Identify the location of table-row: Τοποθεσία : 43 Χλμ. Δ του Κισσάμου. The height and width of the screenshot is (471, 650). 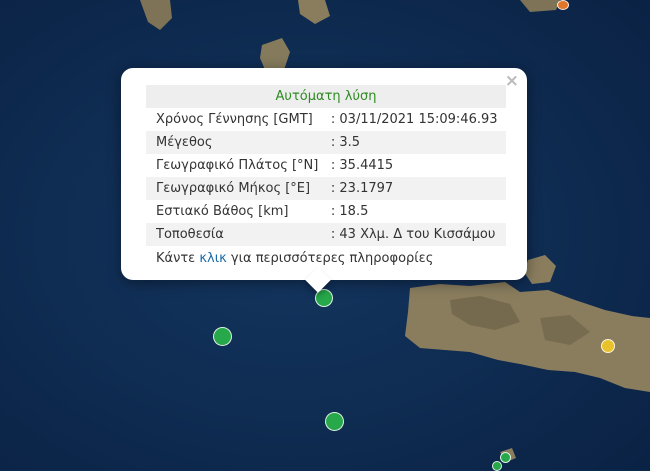
(326, 234).